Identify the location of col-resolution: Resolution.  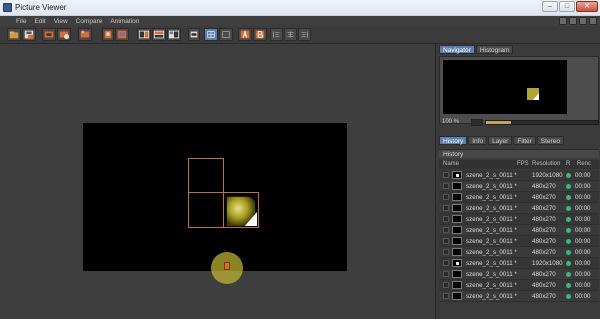
(546, 164).